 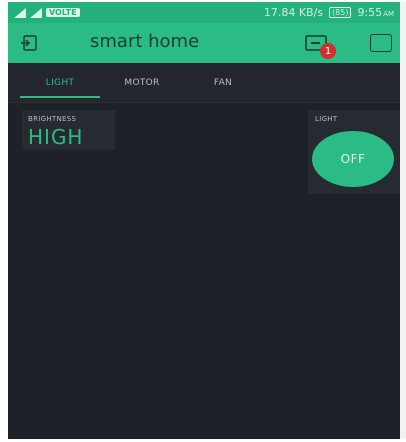 What do you see at coordinates (223, 83) in the screenshot?
I see `tab-fan: FAN` at bounding box center [223, 83].